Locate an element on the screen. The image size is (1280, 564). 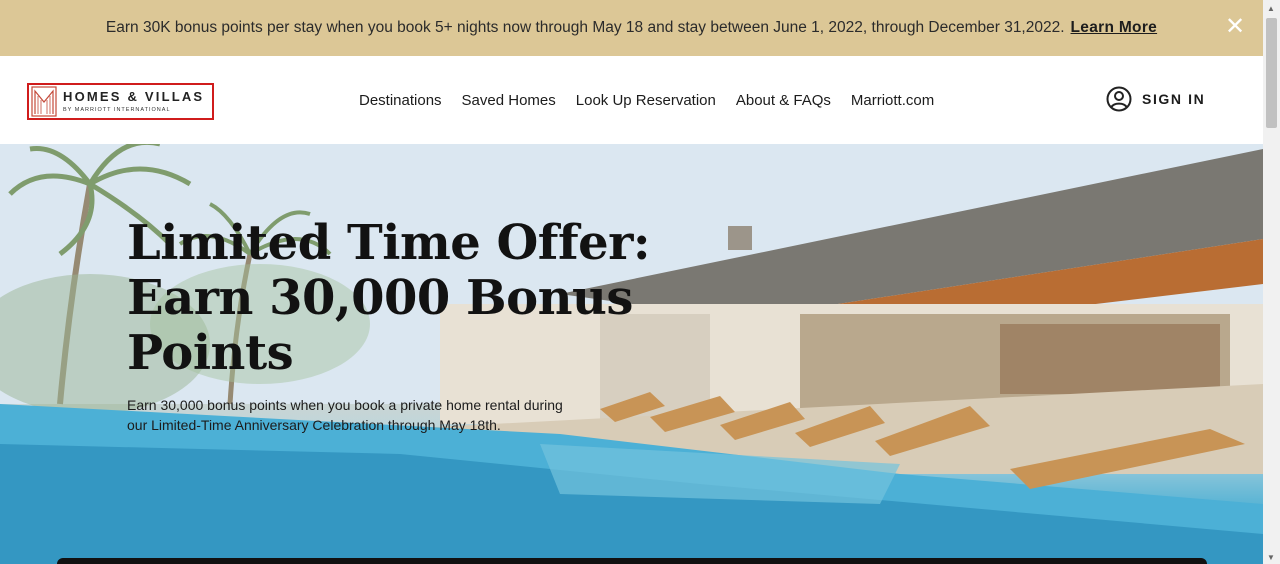
nav-saved-homes: Saved Homes is located at coordinates (509, 100).